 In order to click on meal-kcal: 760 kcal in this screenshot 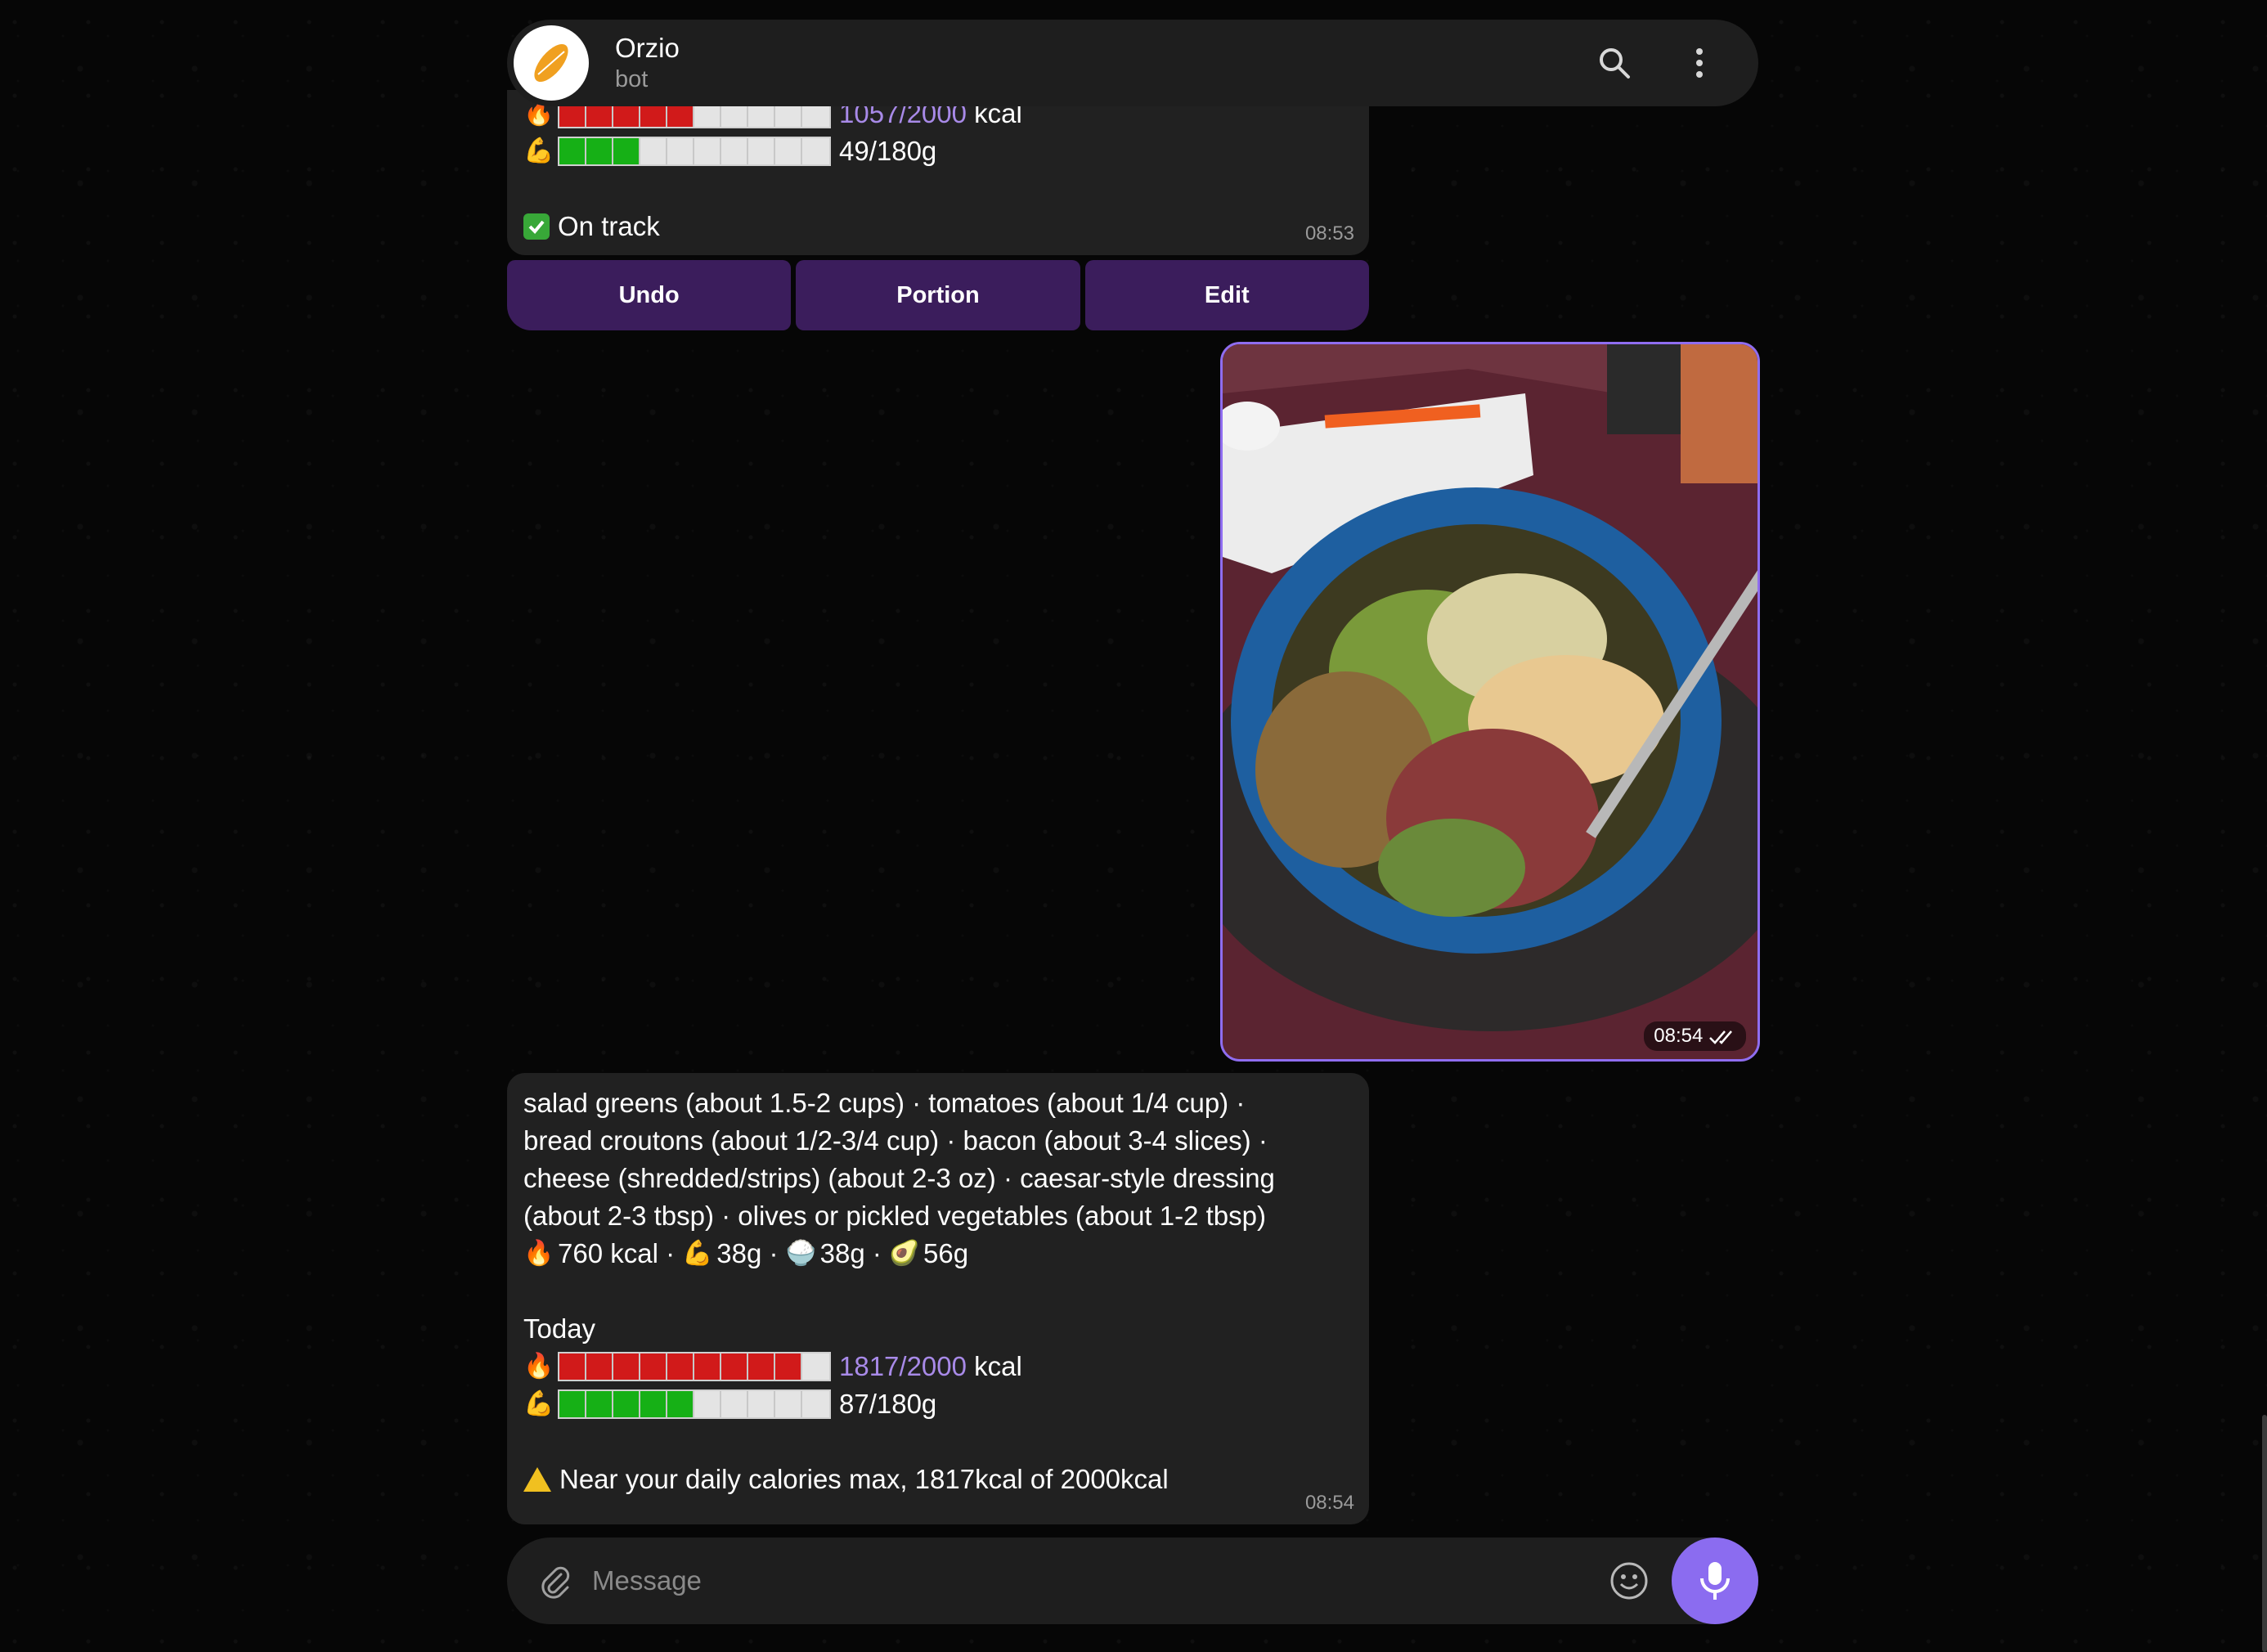, I will do `click(608, 1253)`.